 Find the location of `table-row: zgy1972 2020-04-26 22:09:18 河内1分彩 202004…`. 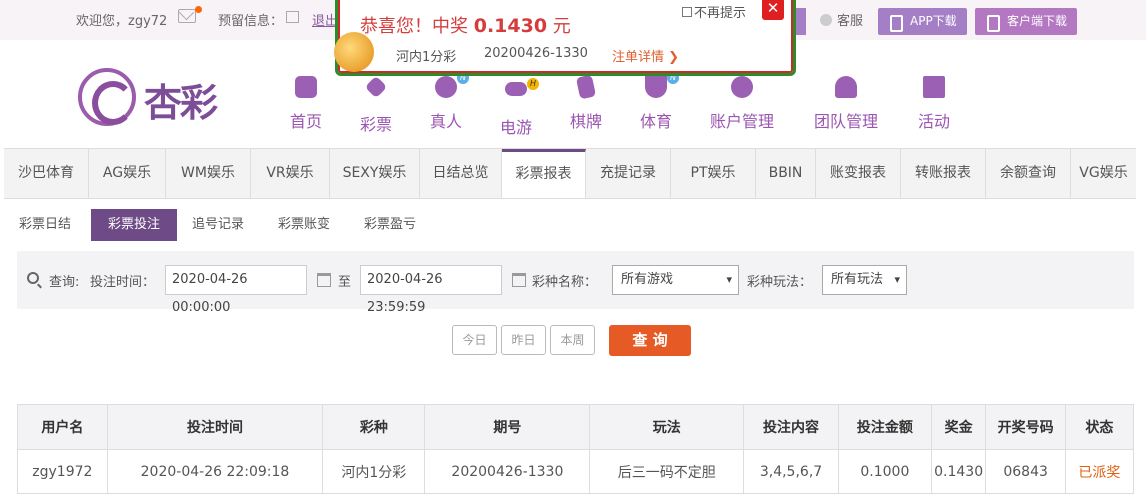

table-row: zgy1972 2020-04-26 22:09:18 河内1分彩 202004… is located at coordinates (576, 471).